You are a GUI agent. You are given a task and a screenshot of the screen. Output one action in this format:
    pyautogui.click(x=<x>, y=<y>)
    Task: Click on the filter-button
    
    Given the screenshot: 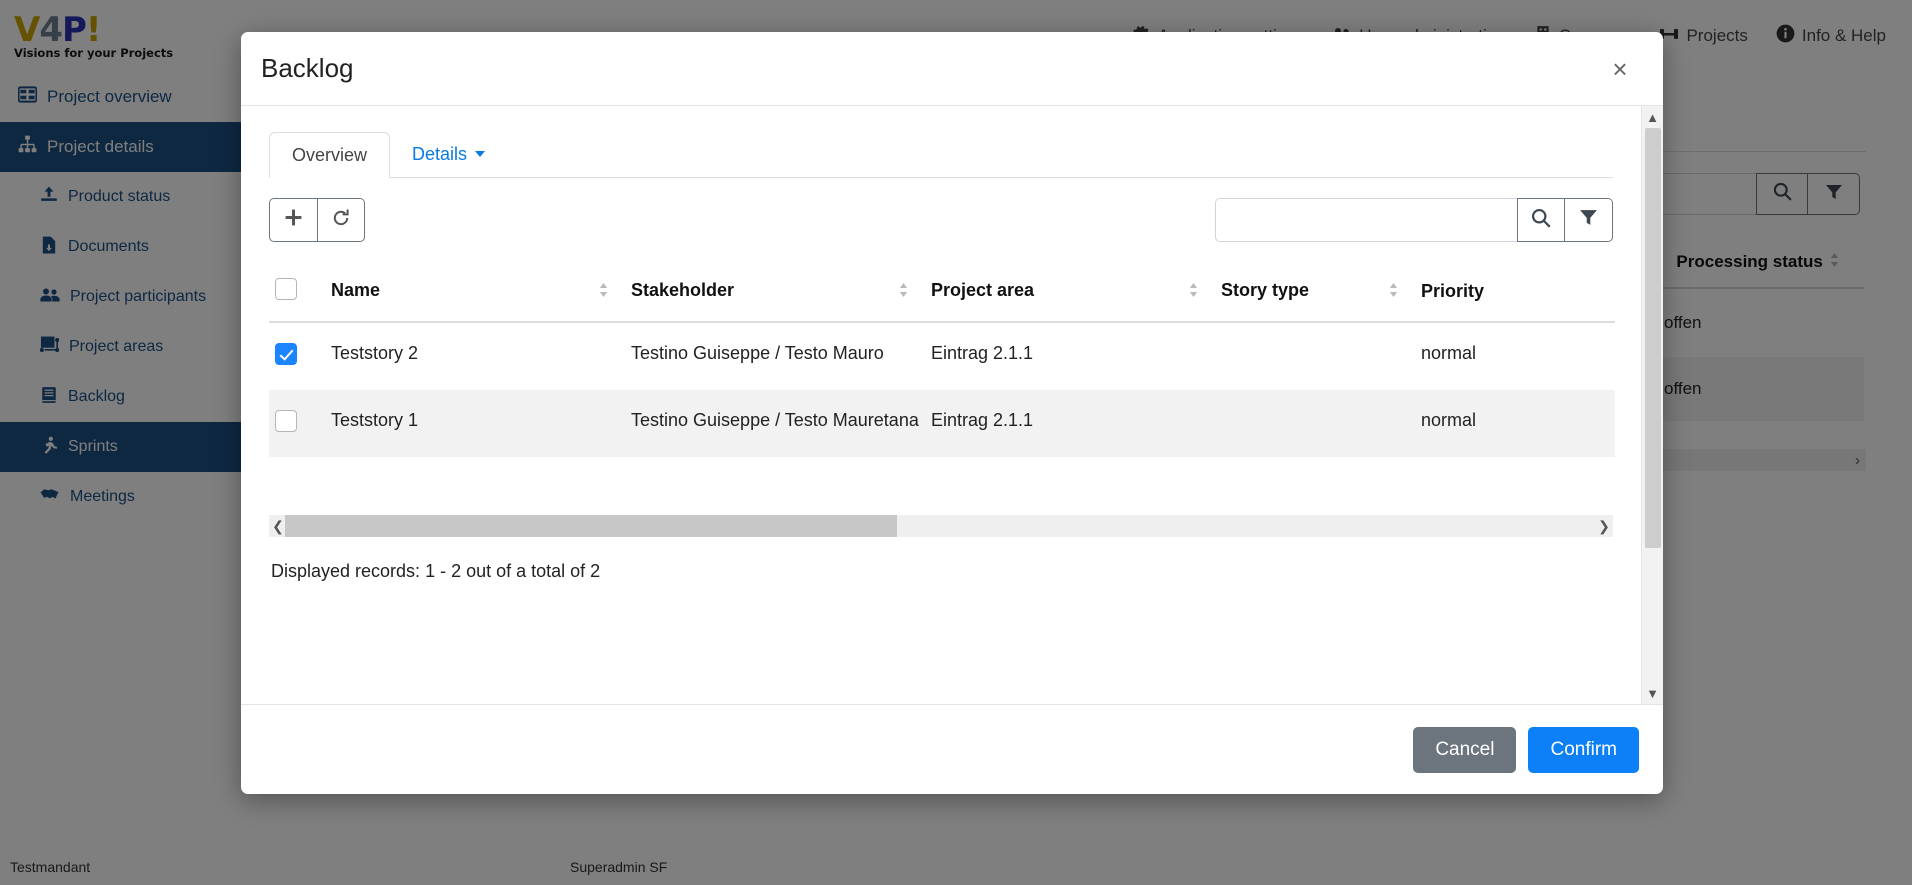 What is the action you would take?
    pyautogui.click(x=1589, y=220)
    